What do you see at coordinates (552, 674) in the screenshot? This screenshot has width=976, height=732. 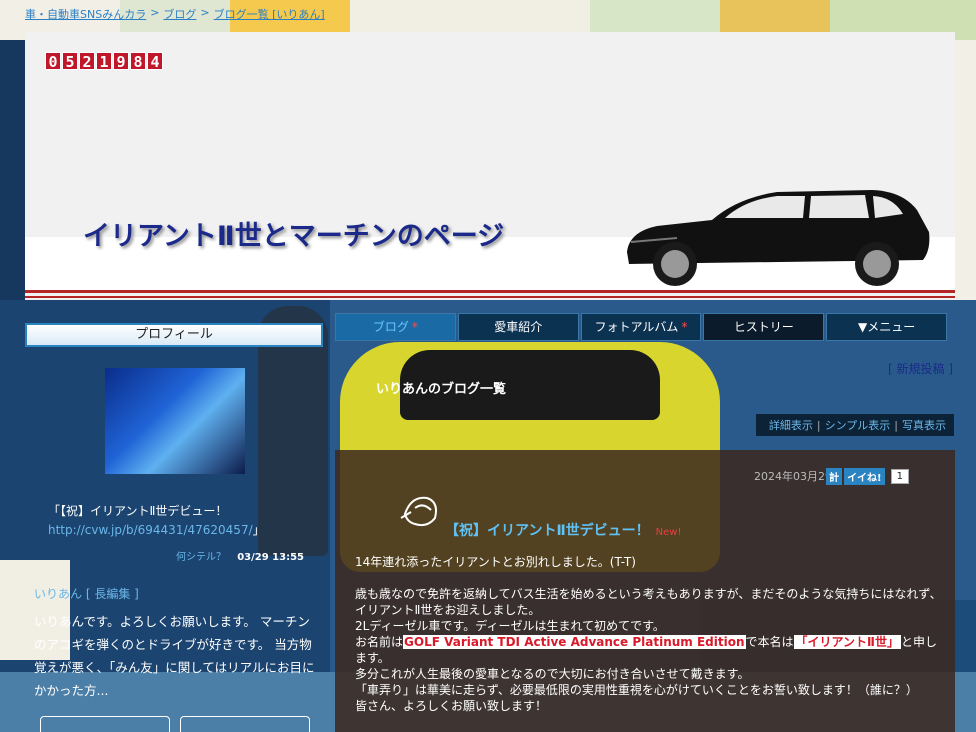 I see `entry-paragraph: 多分これが人生最後の愛車となるので大切にお付き合いさせて戴きます。` at bounding box center [552, 674].